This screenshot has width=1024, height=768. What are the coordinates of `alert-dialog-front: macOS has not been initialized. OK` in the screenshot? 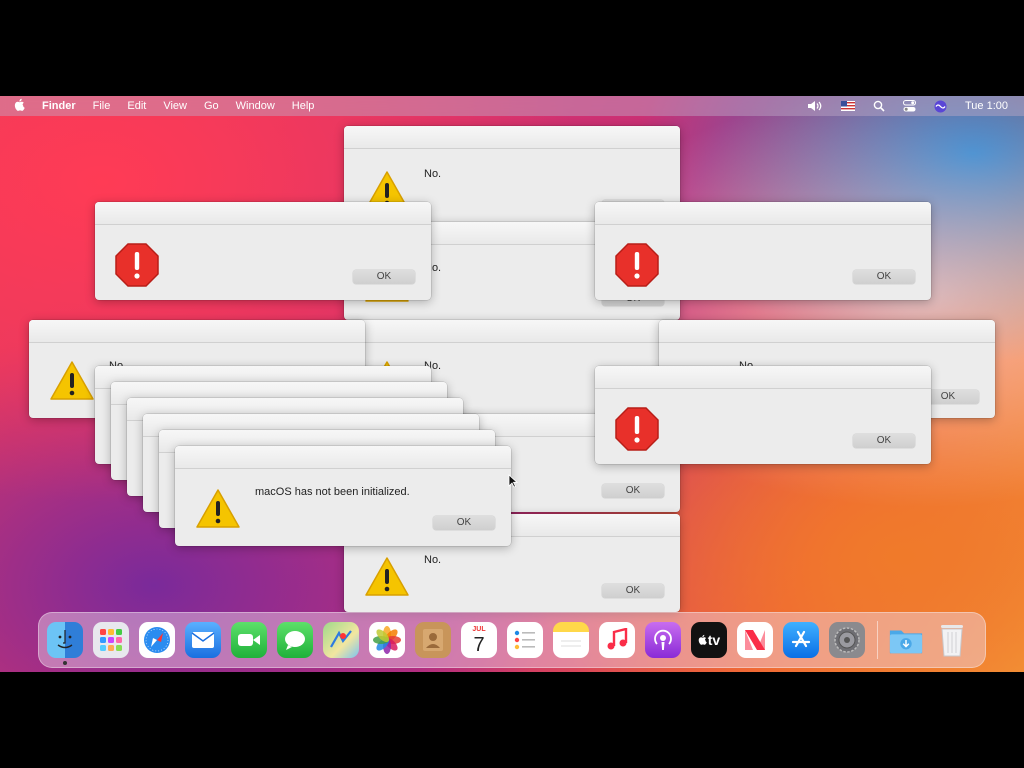 It's located at (343, 496).